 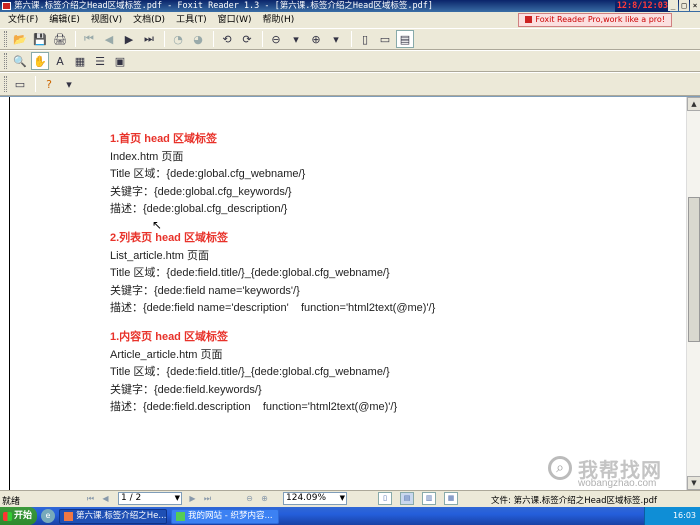 I want to click on page-number-field: 1 / 2 ▼, so click(x=150, y=498).